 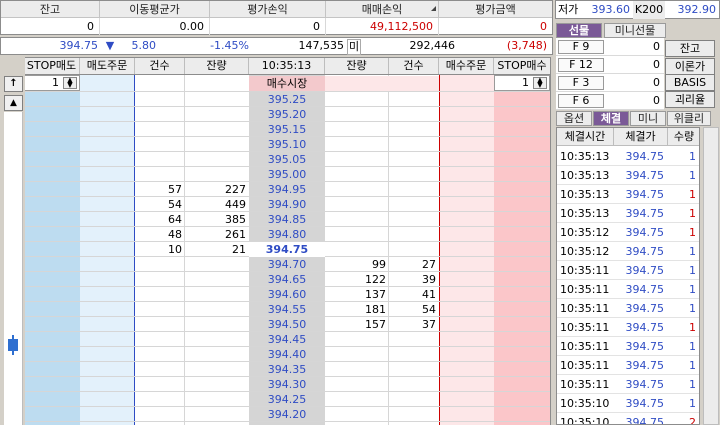 I want to click on ask-qty-cell: 449, so click(x=235, y=204).